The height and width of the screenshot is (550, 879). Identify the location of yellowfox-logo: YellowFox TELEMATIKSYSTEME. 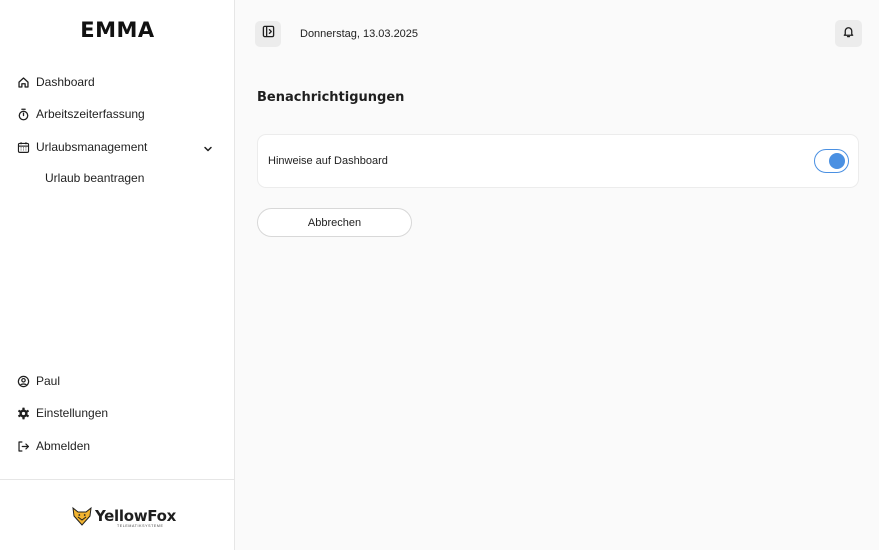
(124, 518).